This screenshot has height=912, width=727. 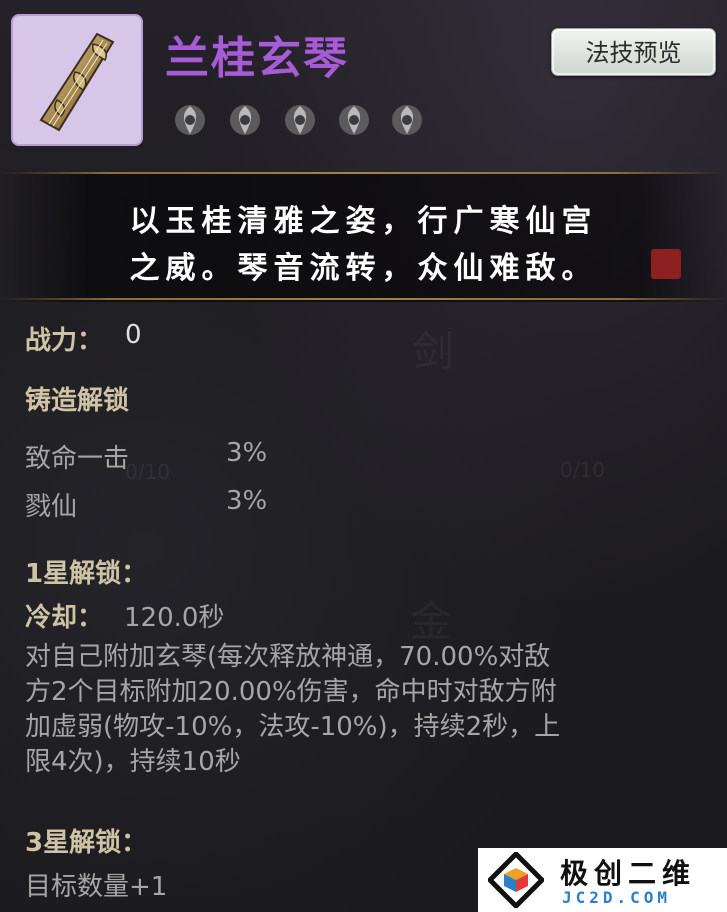 What do you see at coordinates (288, 657) in the screenshot?
I see `effect-line: 对自己附加玄琴(每次释放神通，70.00%对敌` at bounding box center [288, 657].